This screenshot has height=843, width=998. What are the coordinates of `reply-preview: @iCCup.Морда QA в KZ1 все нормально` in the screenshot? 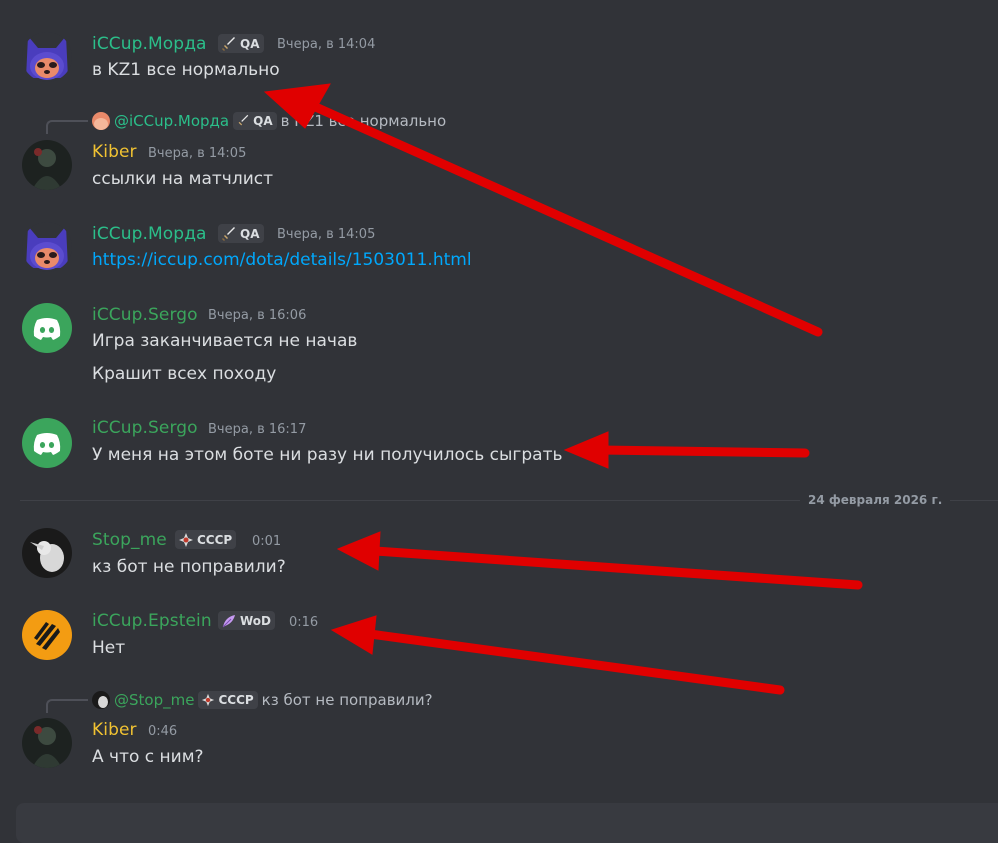 It's located at (269, 121).